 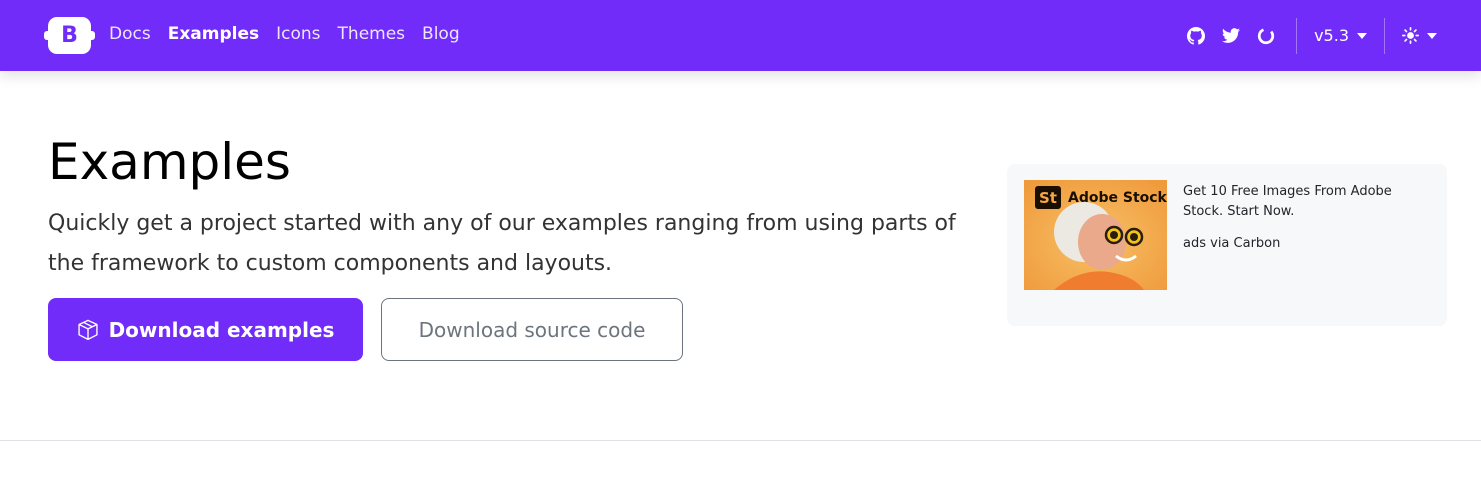 I want to click on nav-right: v5.3, so click(x=1307, y=35).